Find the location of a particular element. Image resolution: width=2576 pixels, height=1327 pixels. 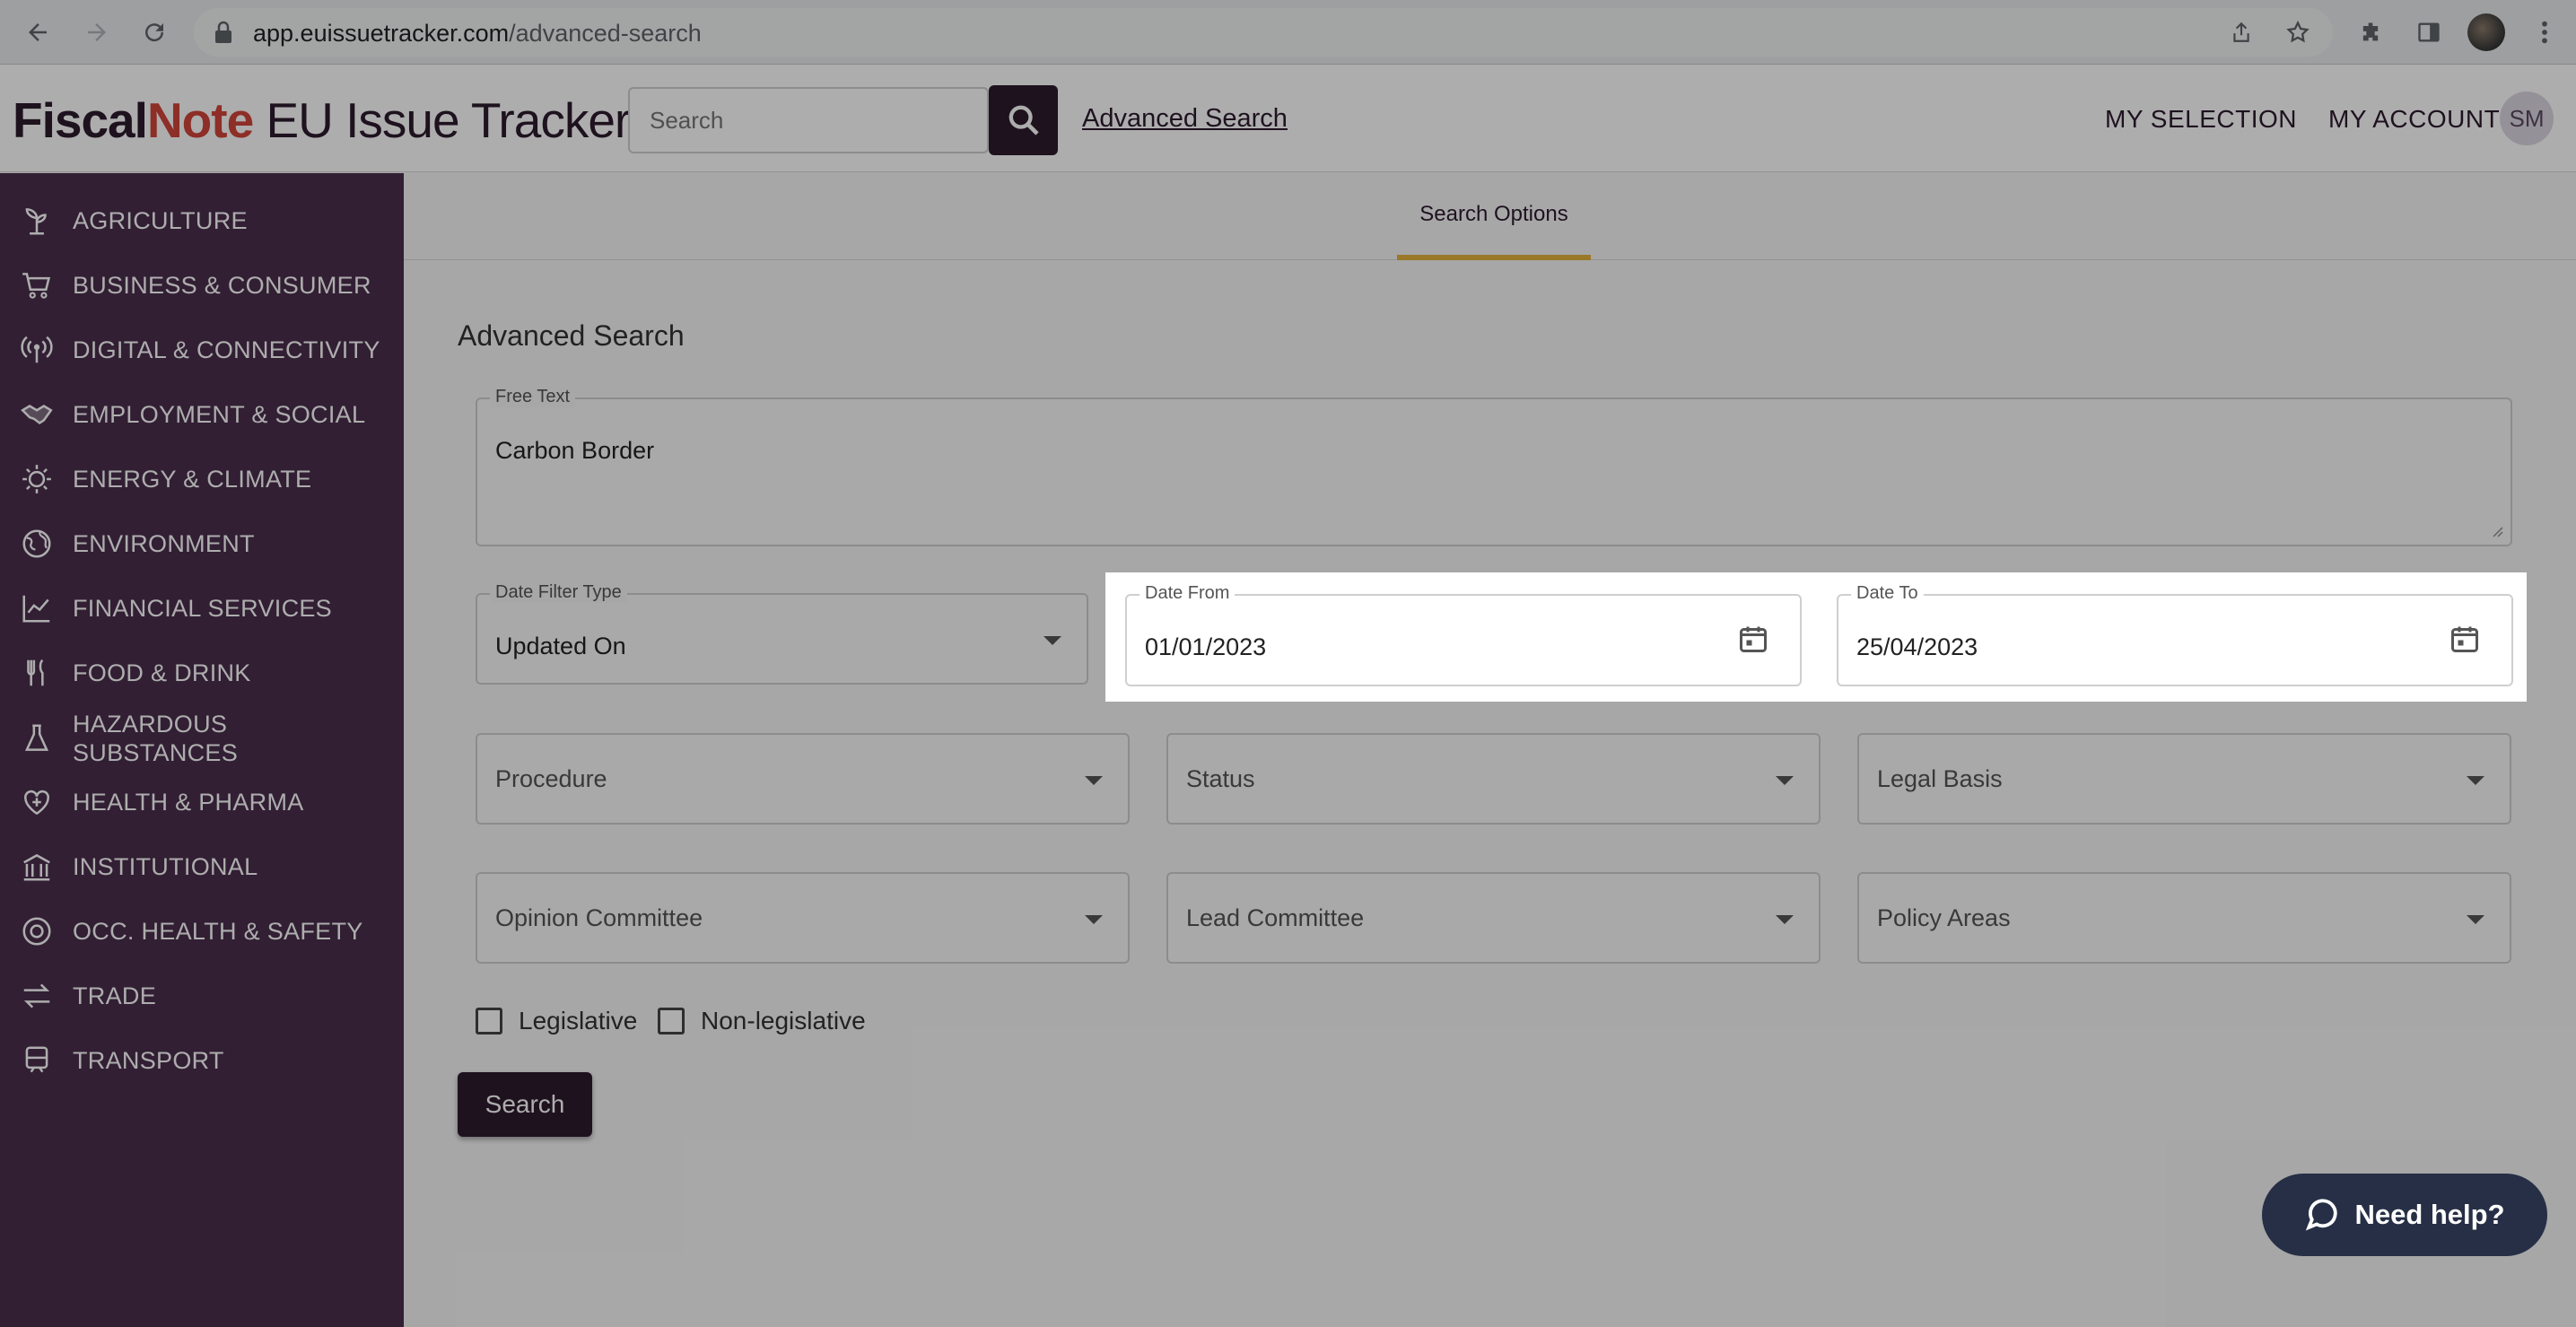

need-help-button: Need help? is located at coordinates (2404, 1215).